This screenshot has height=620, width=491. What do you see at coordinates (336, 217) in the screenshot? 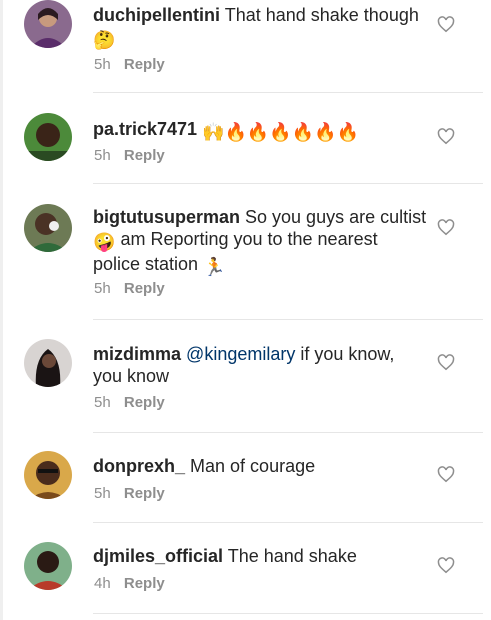
I see `comment-body: So you guys are cultist` at bounding box center [336, 217].